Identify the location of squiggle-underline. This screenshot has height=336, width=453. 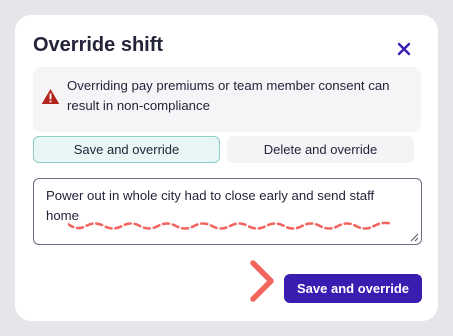
(231, 225).